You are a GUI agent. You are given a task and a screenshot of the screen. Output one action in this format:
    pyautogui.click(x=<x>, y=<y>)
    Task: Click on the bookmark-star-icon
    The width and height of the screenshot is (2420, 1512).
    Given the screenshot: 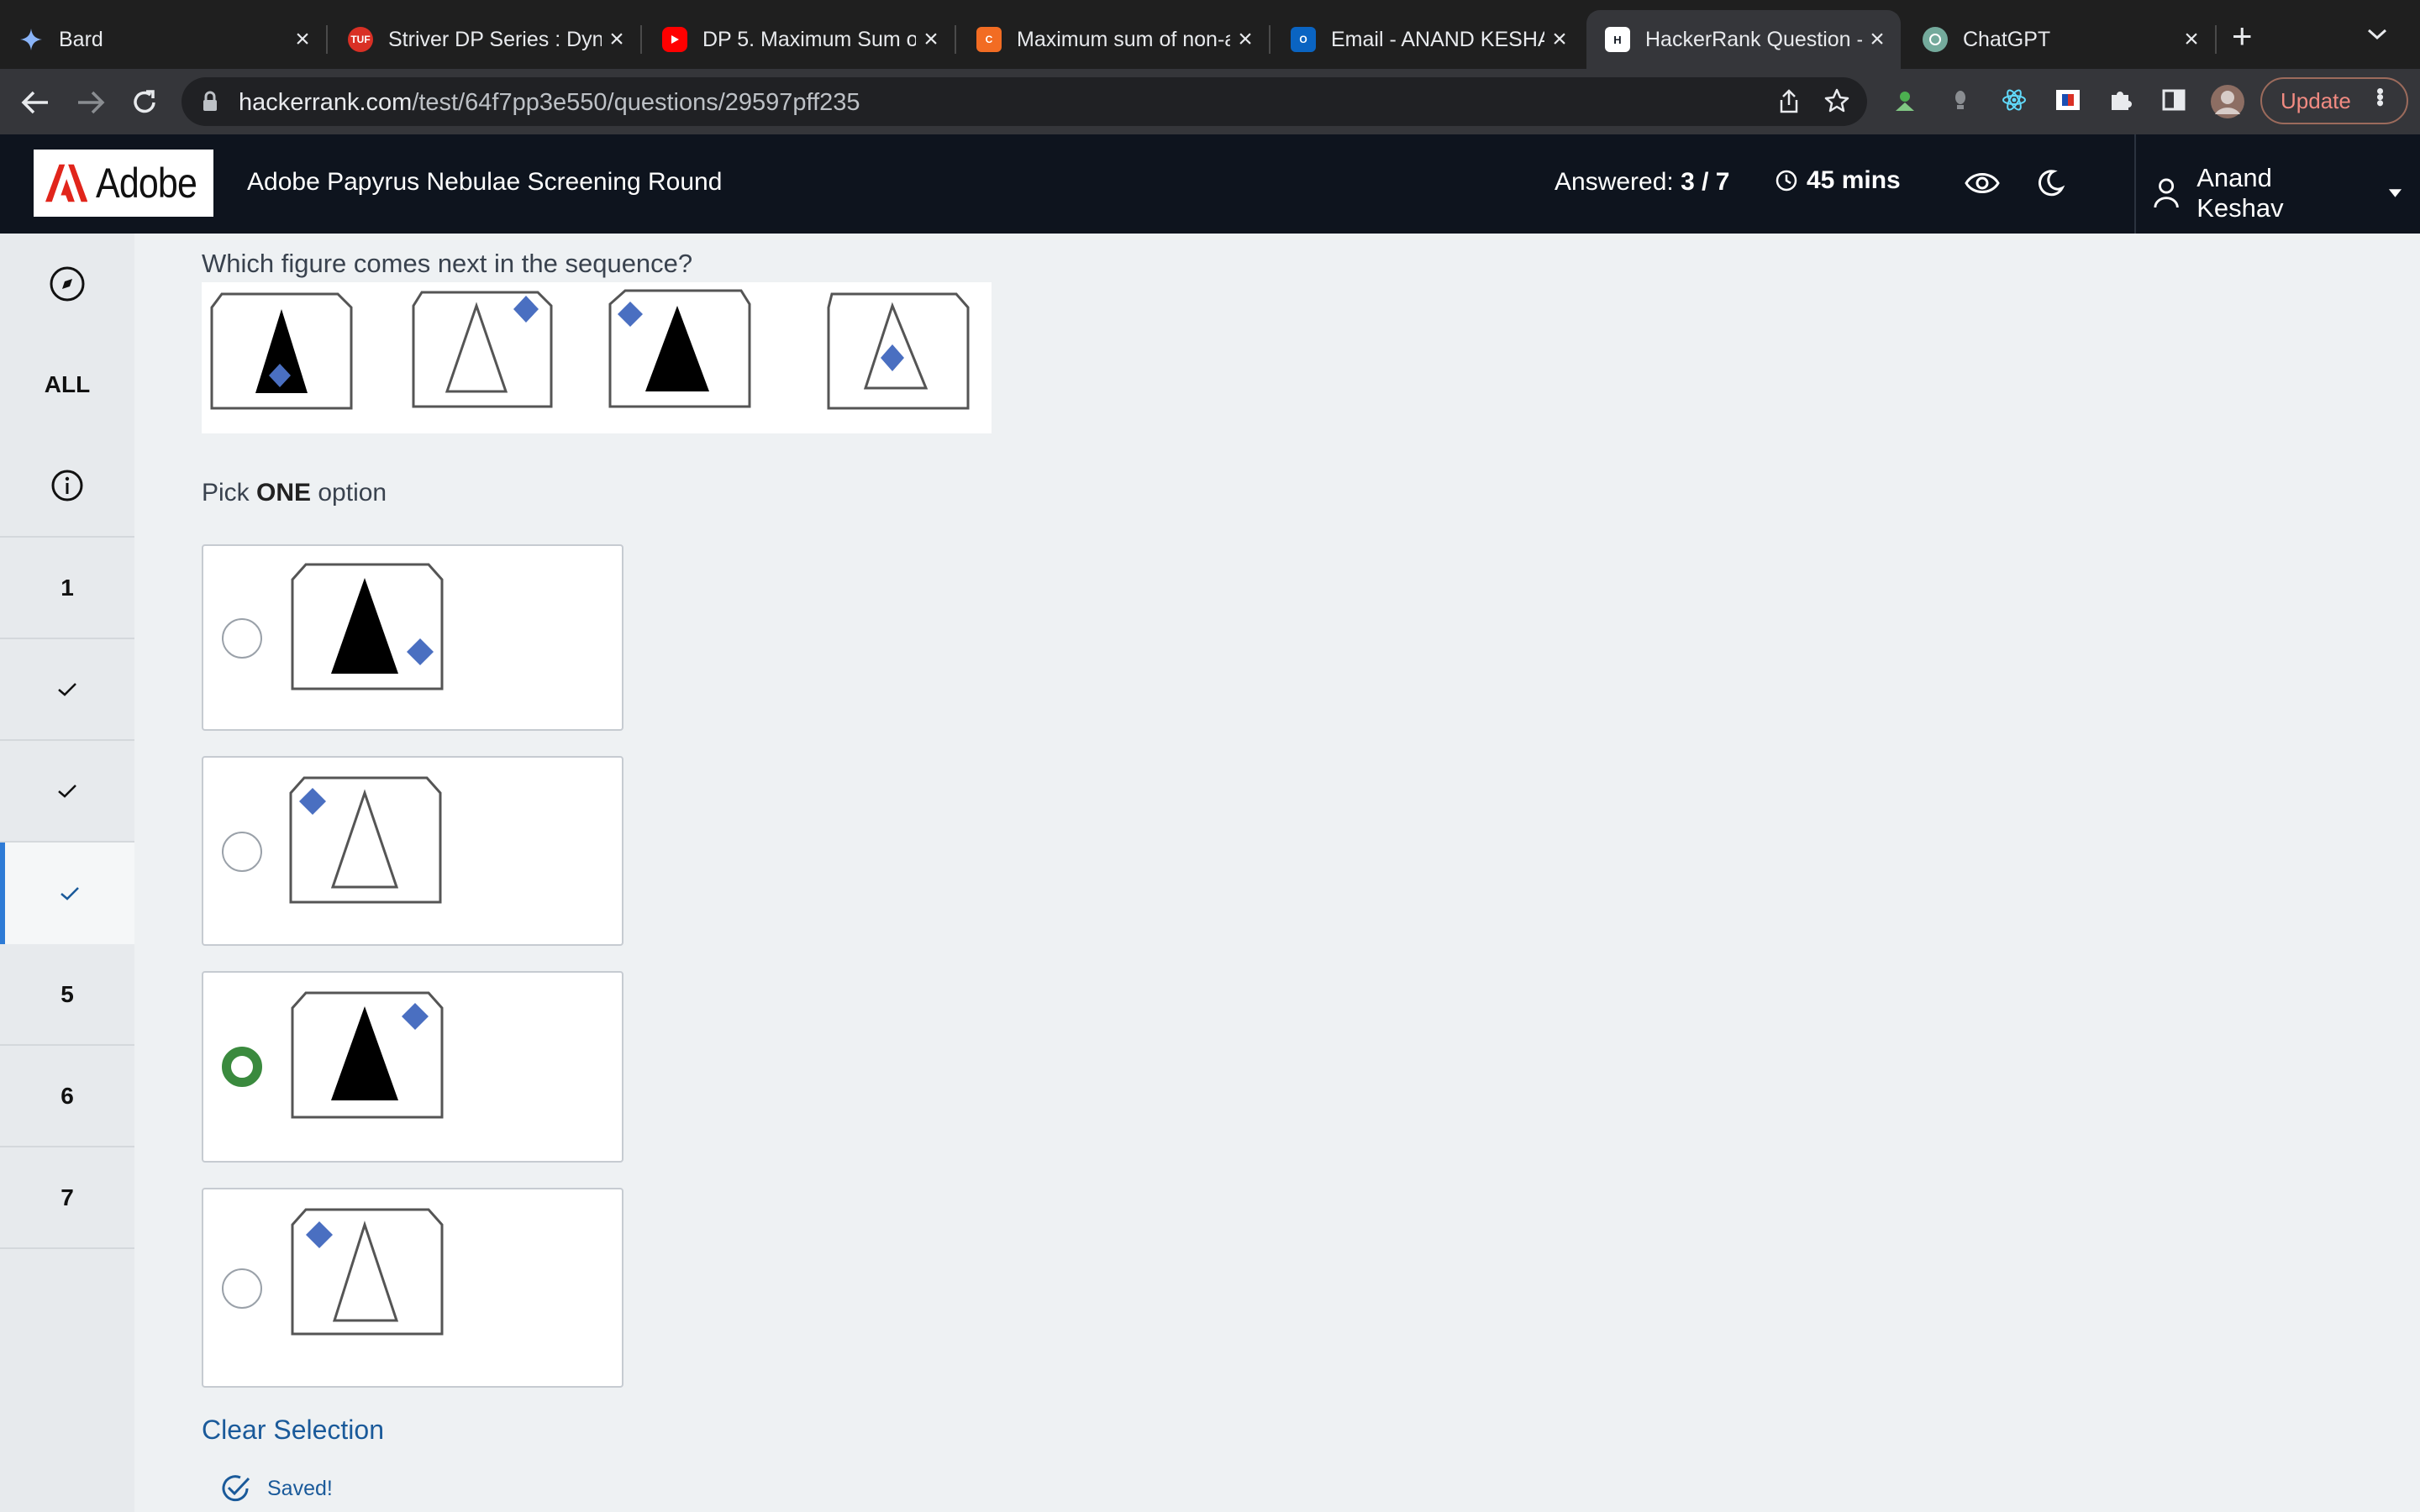 What is the action you would take?
    pyautogui.click(x=1836, y=102)
    